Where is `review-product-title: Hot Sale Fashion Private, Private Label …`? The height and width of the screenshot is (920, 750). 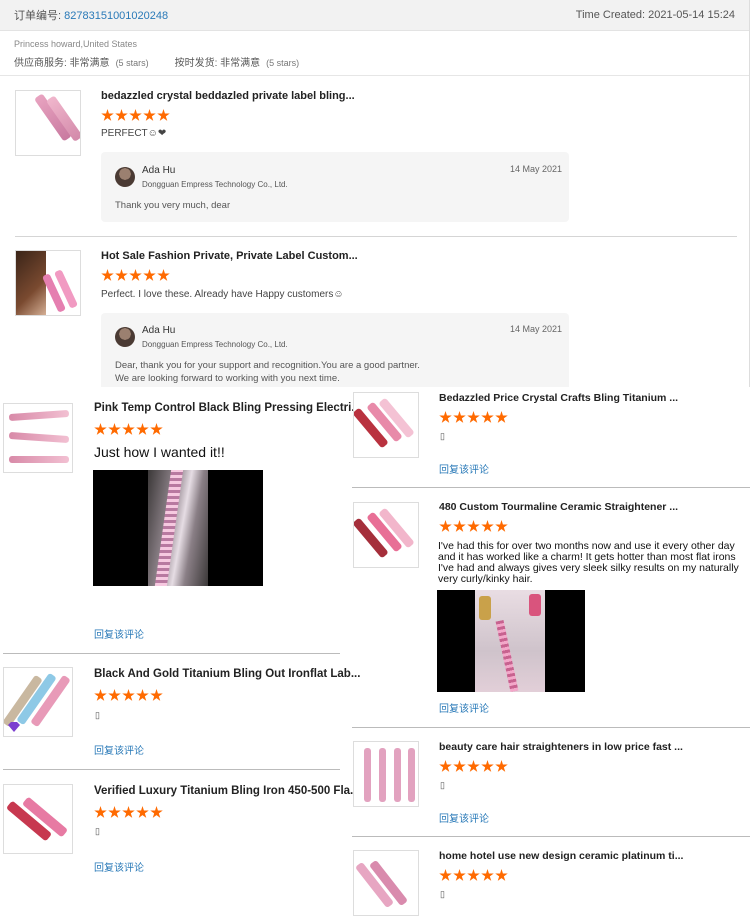
review-product-title: Hot Sale Fashion Private, Private Label … is located at coordinates (229, 256).